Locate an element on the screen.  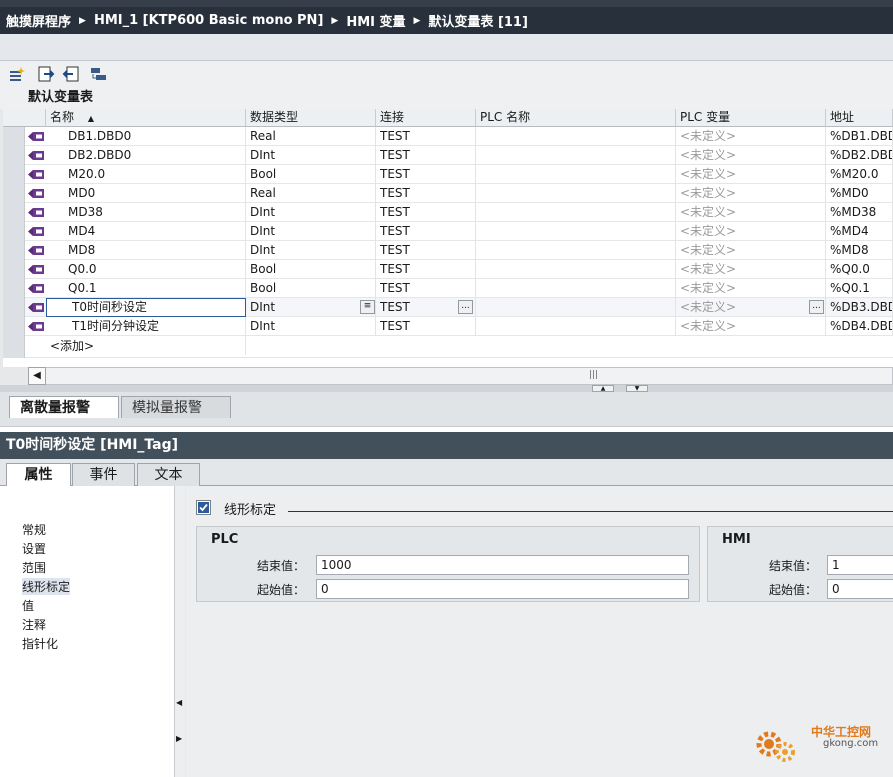
scroll-left-button: ◀ is located at coordinates (37, 376).